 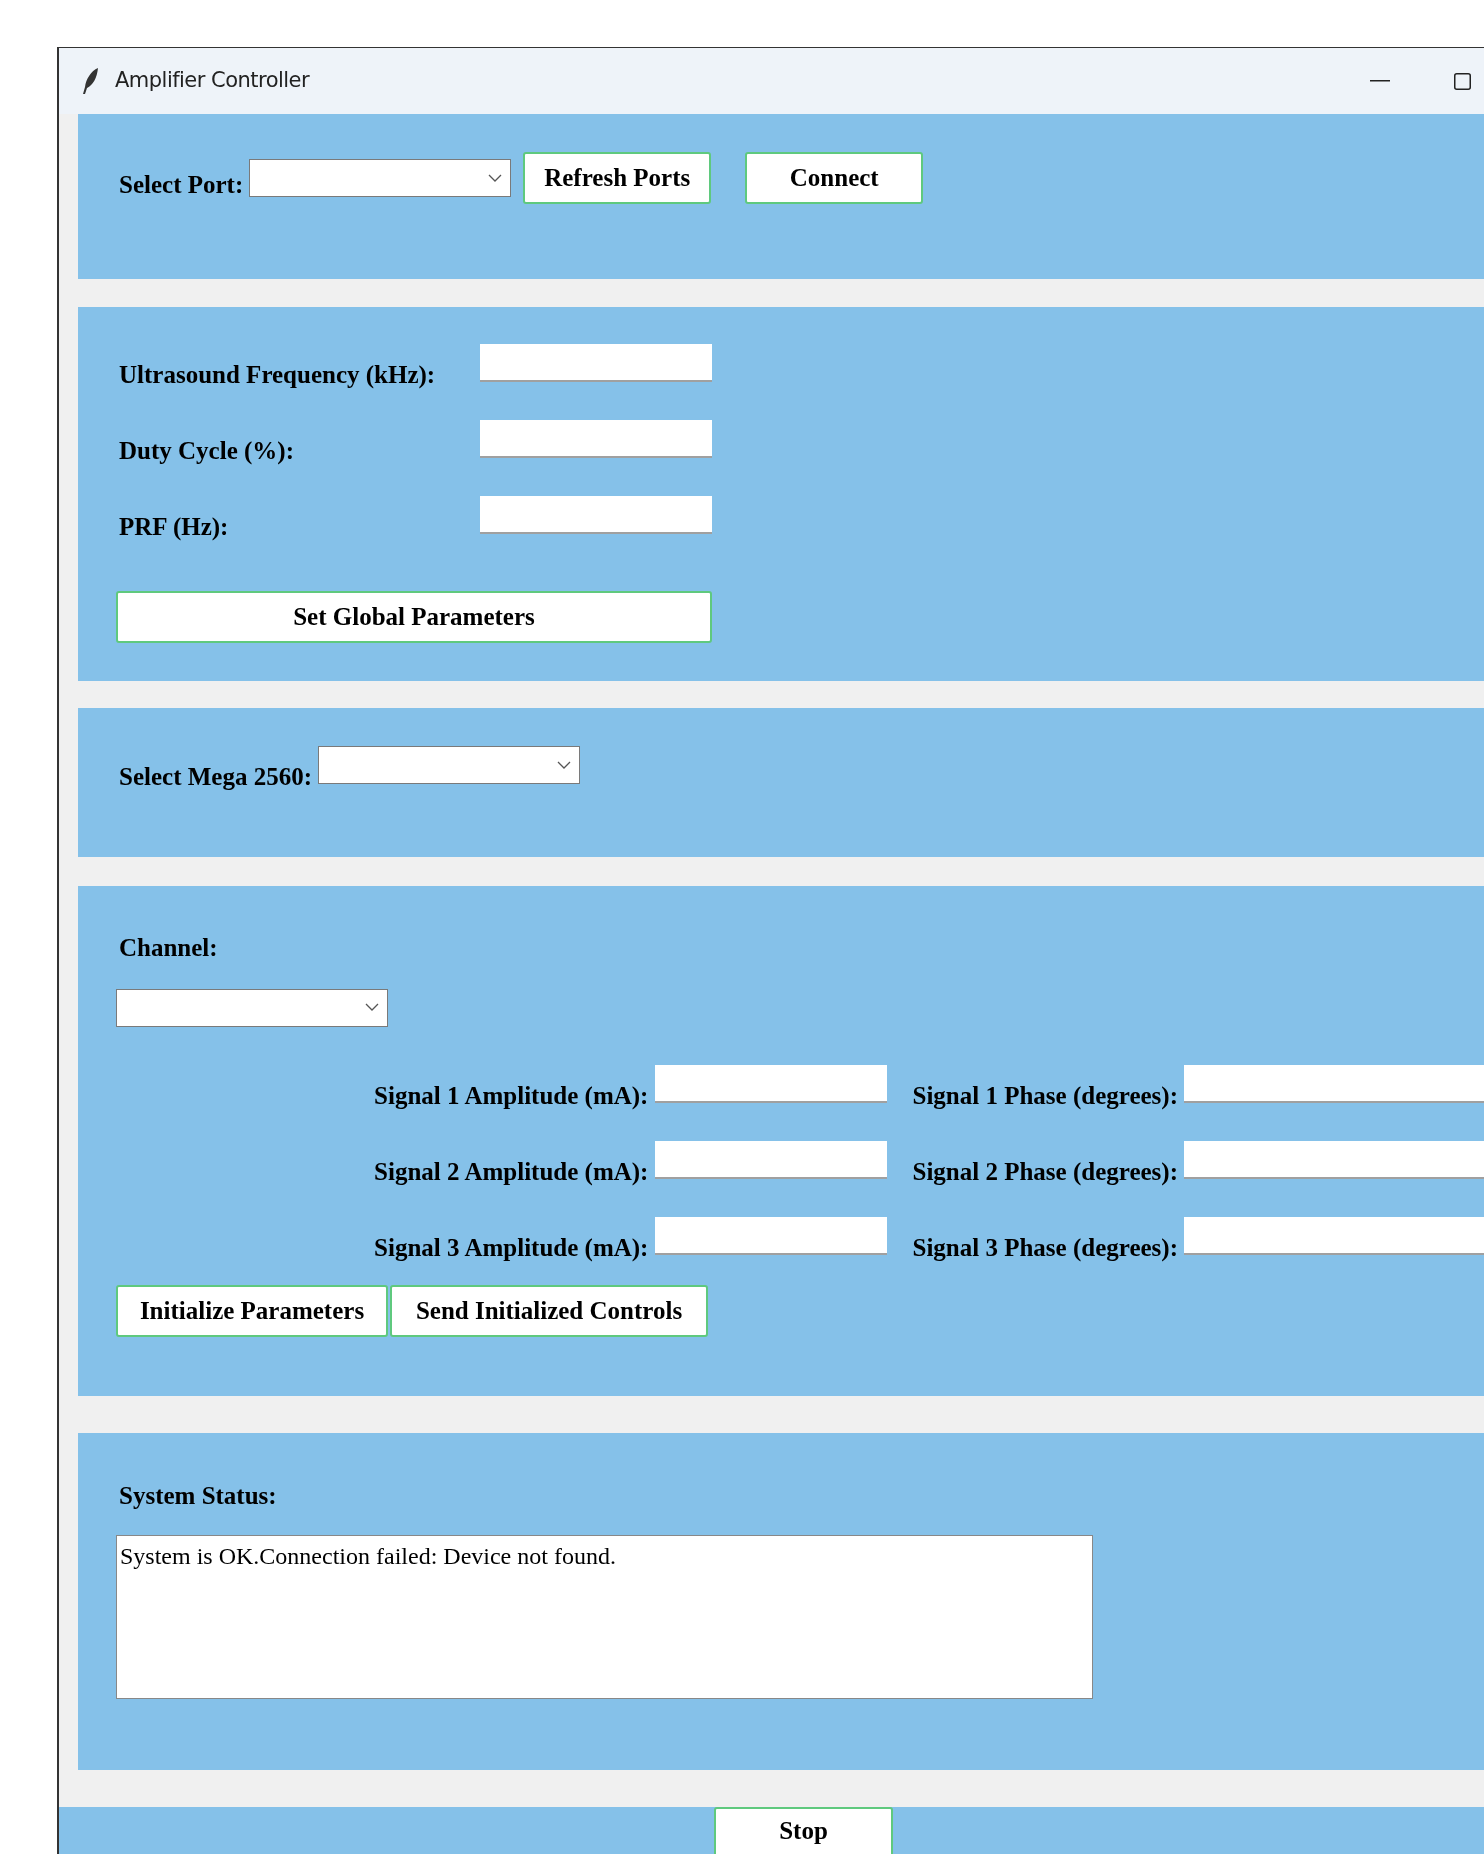 What do you see at coordinates (549, 1310) in the screenshot?
I see `button: Send Initialized Controls` at bounding box center [549, 1310].